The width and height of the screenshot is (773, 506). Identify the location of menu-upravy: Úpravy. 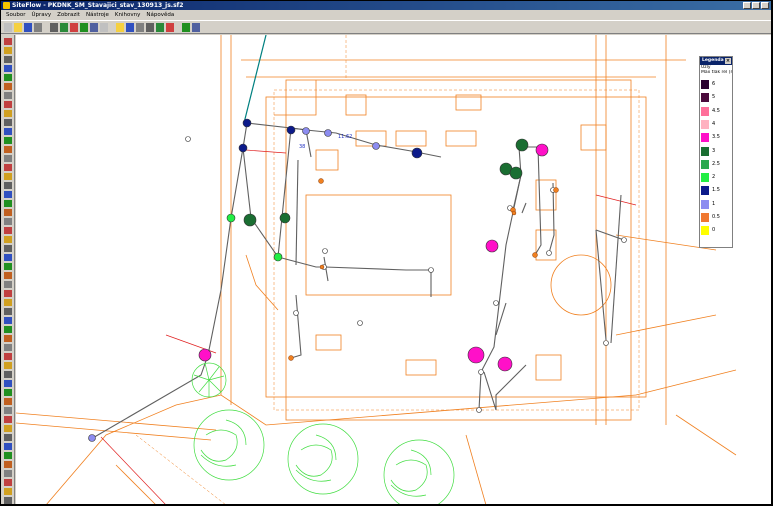
(41, 15).